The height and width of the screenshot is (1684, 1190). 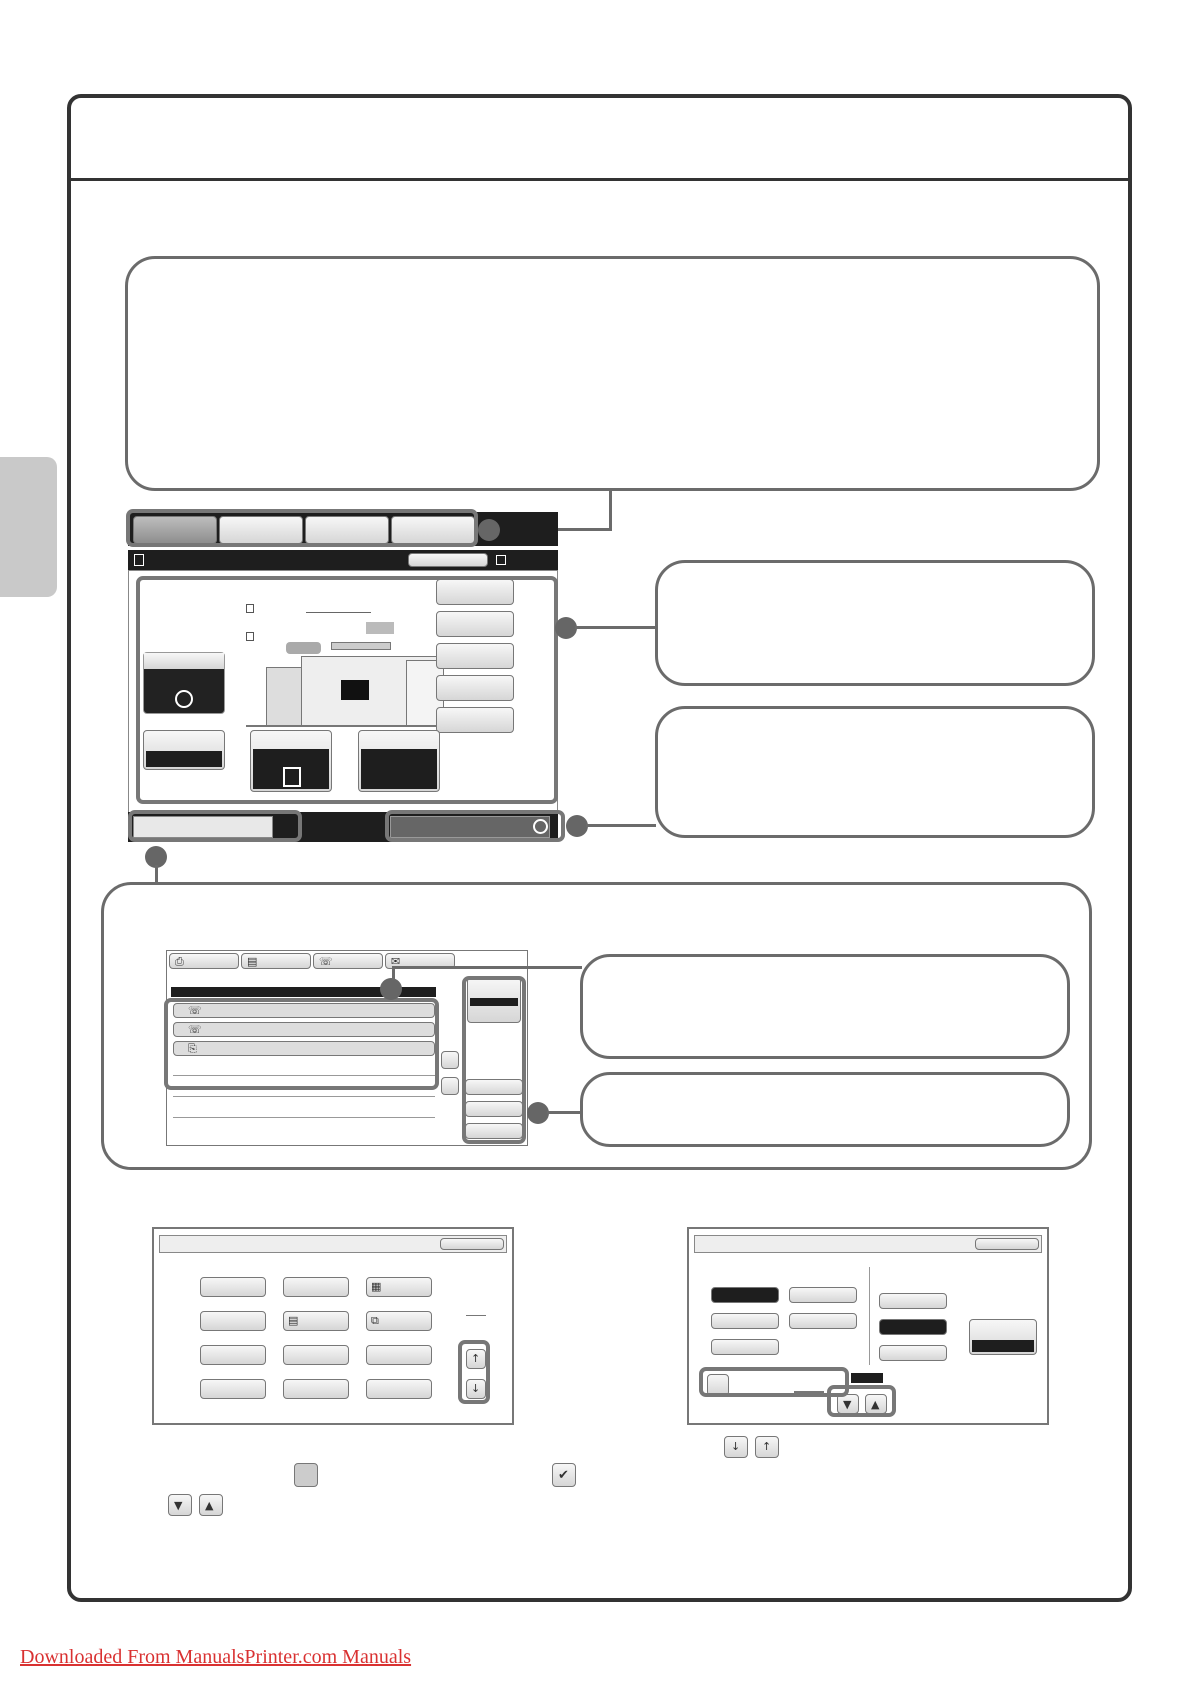 What do you see at coordinates (343, 560) in the screenshot?
I see `message-bar` at bounding box center [343, 560].